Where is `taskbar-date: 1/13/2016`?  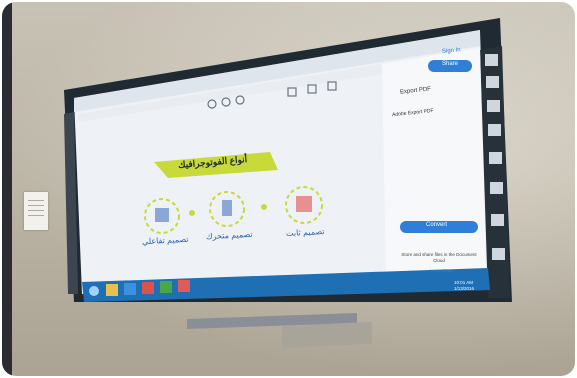
taskbar-date: 1/13/2016 is located at coordinates (464, 288).